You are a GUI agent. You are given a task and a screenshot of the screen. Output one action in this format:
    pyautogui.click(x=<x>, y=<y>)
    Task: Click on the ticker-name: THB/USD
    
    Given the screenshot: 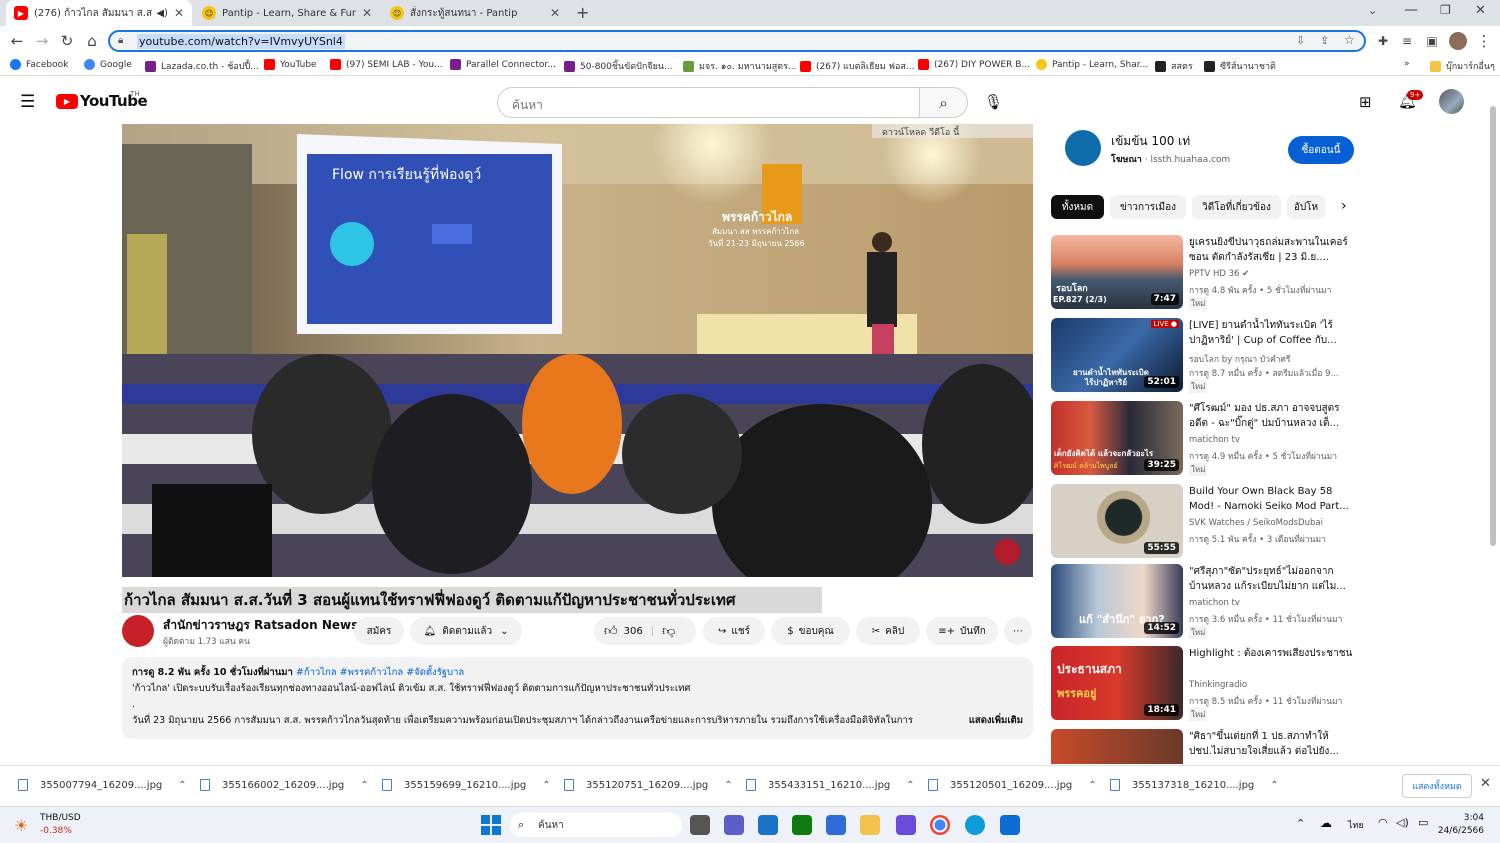 What is the action you would take?
    pyautogui.click(x=60, y=818)
    